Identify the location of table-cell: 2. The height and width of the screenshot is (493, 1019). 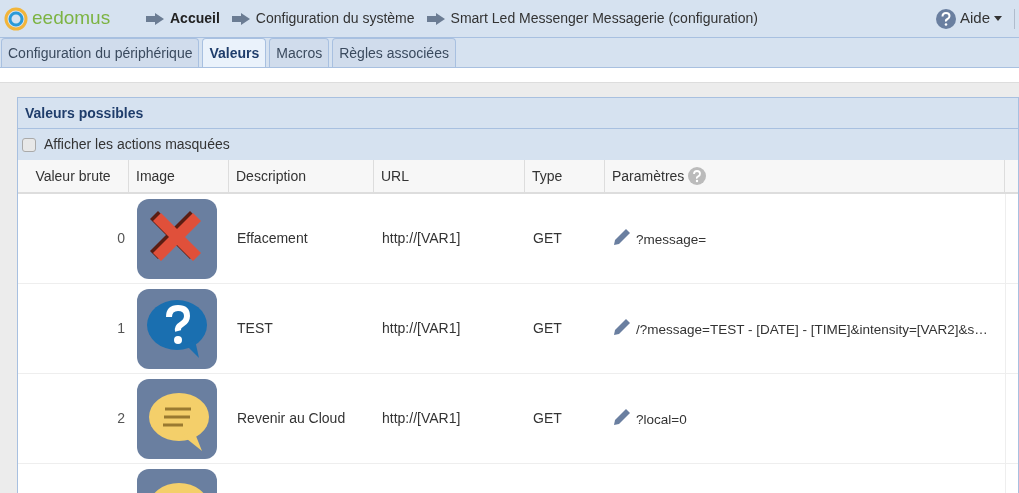
(121, 418).